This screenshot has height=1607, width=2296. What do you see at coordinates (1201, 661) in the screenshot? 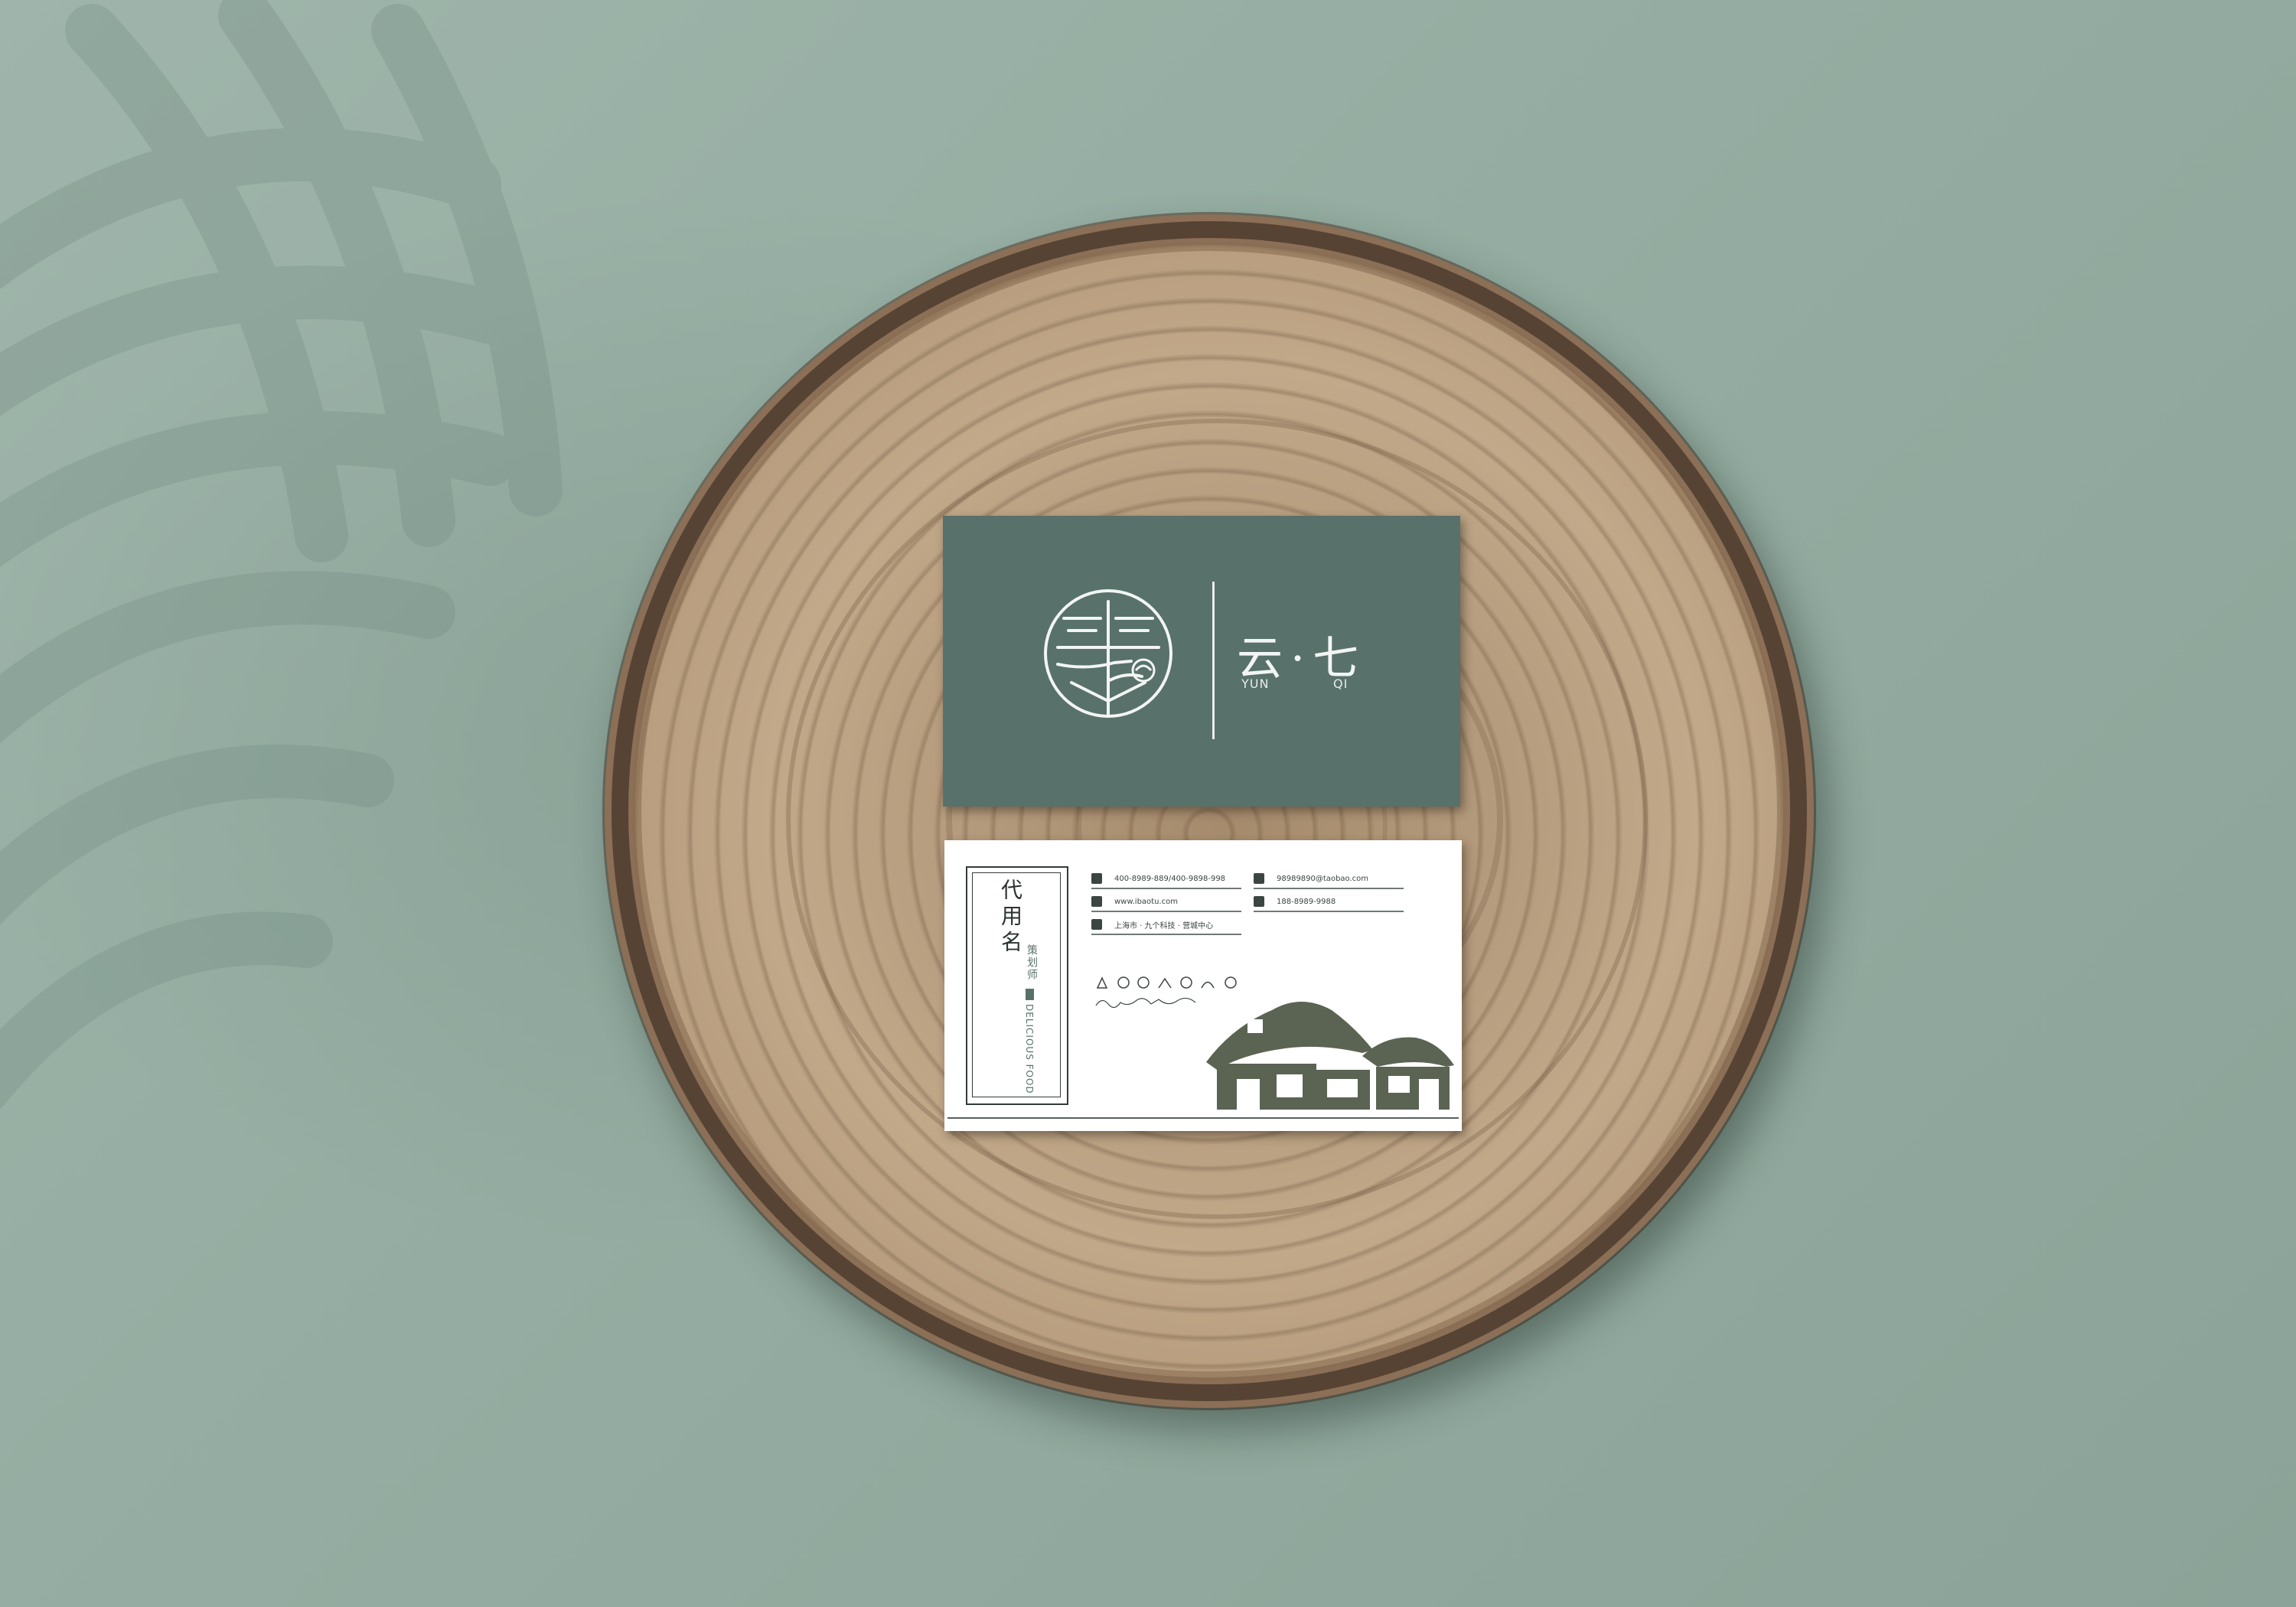
I see `business-card-front: 云·七 YUN QI` at bounding box center [1201, 661].